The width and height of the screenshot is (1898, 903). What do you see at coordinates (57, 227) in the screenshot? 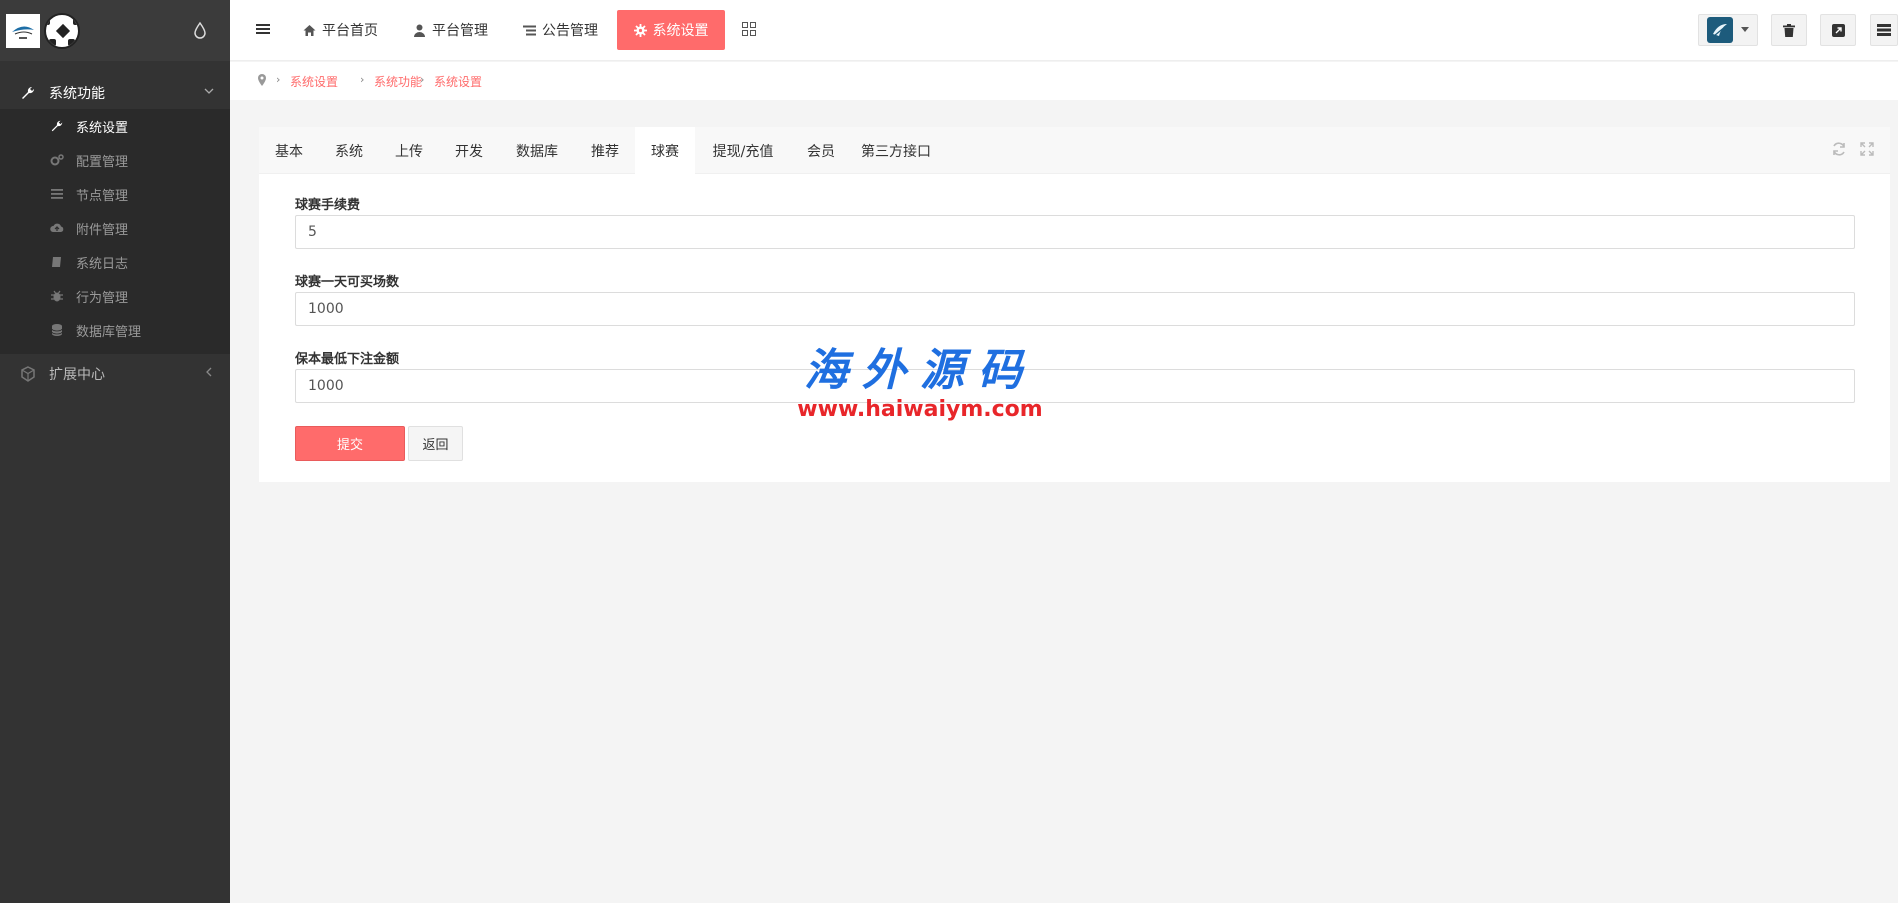
I see `cloud-upload-icon` at bounding box center [57, 227].